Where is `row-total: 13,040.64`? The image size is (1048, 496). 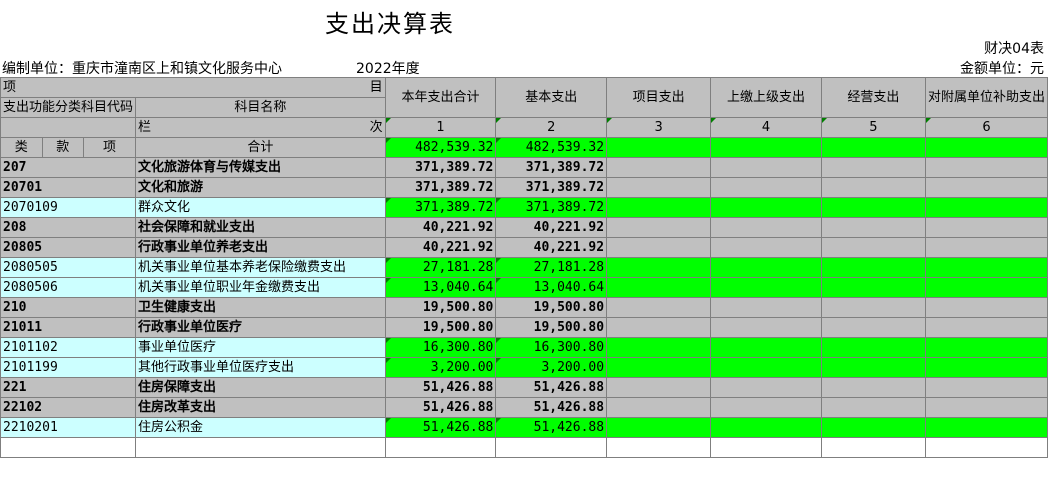 row-total: 13,040.64 is located at coordinates (440, 287).